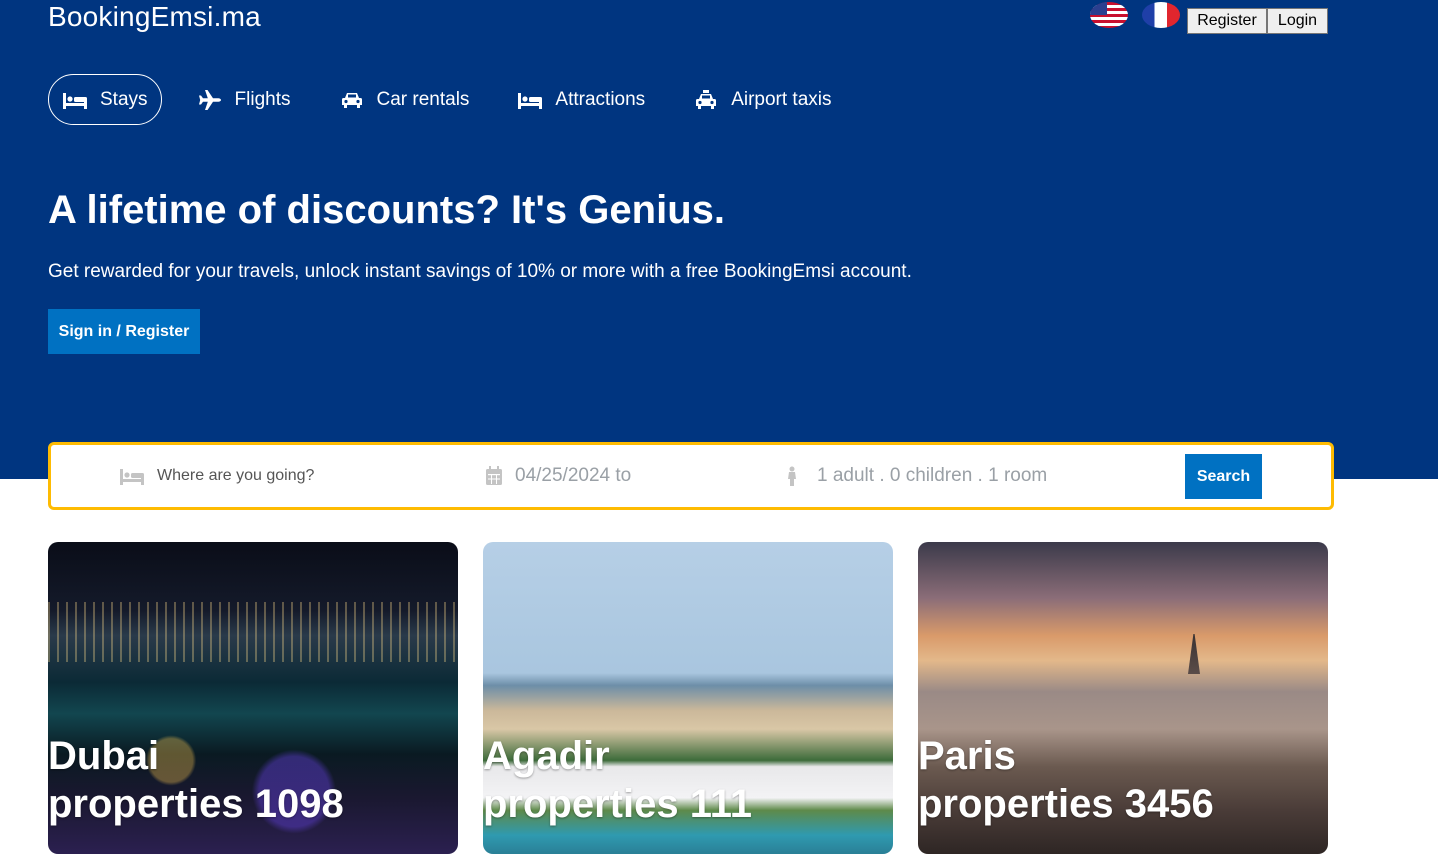 This screenshot has height=867, width=1438. What do you see at coordinates (1123, 698) in the screenshot?
I see `destination-card-paris: Paris properties 3456` at bounding box center [1123, 698].